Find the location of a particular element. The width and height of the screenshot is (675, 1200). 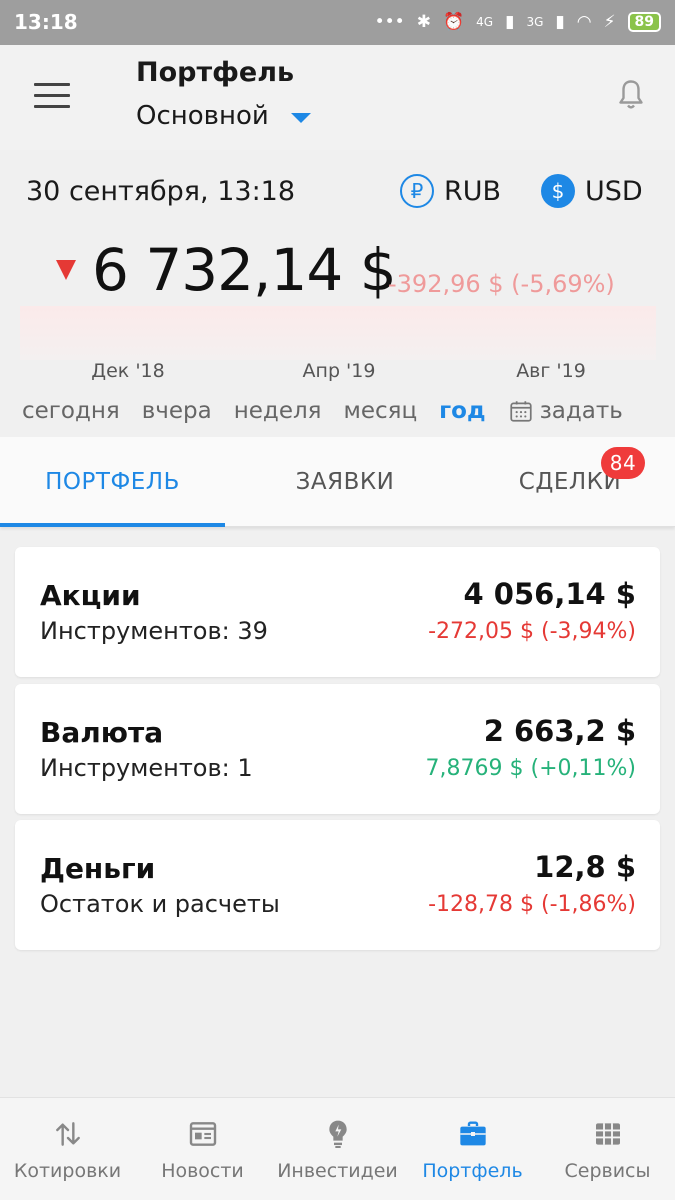

card-subtitle: Инструментов: 1 is located at coordinates (146, 768).